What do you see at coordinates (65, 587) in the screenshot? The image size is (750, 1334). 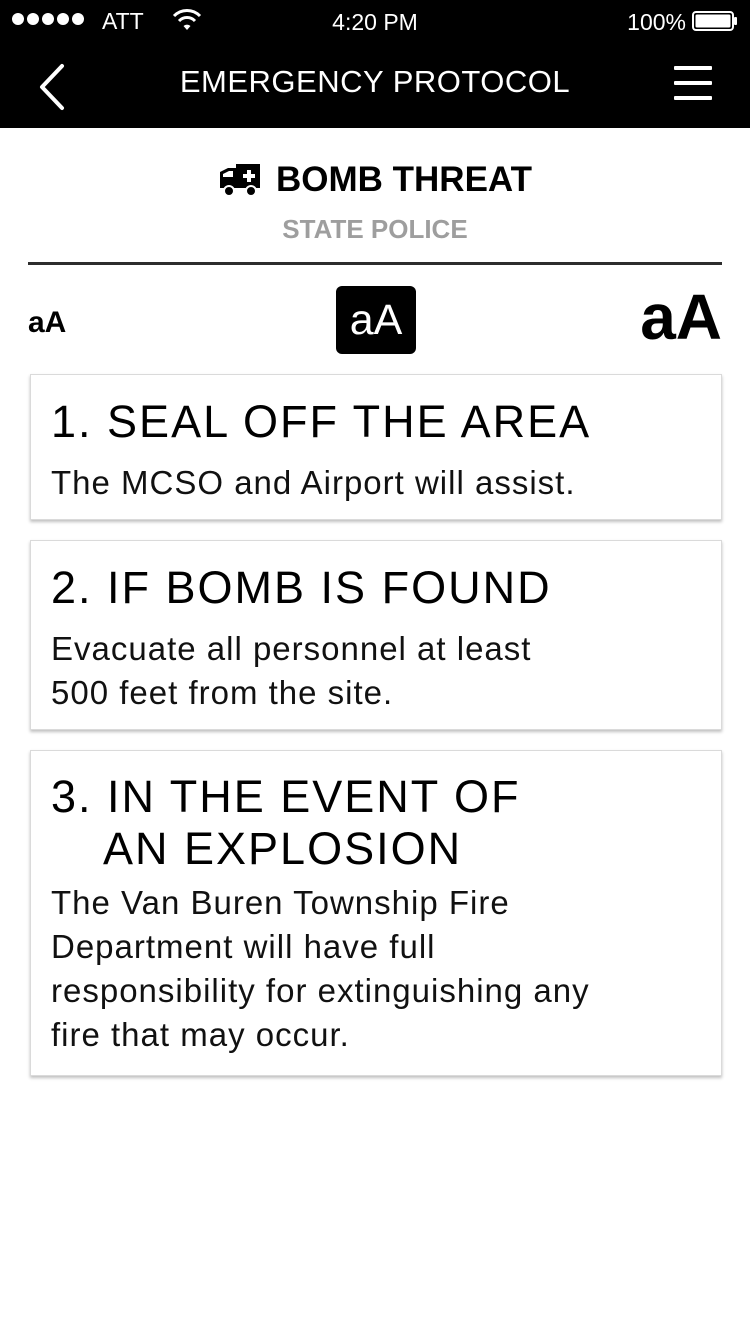 I see `step-number: 2` at bounding box center [65, 587].